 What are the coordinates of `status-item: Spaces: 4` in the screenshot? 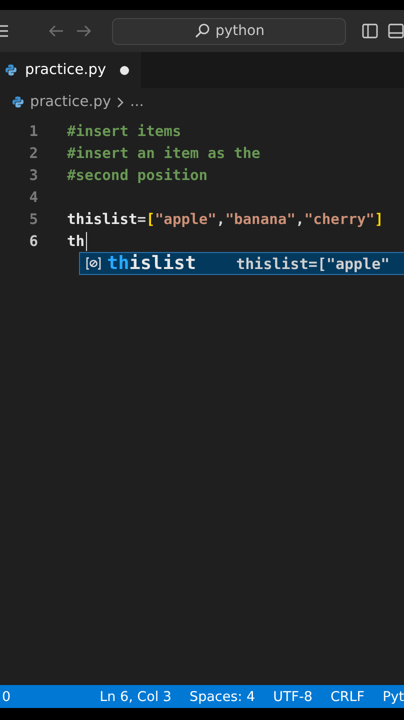 It's located at (223, 696).